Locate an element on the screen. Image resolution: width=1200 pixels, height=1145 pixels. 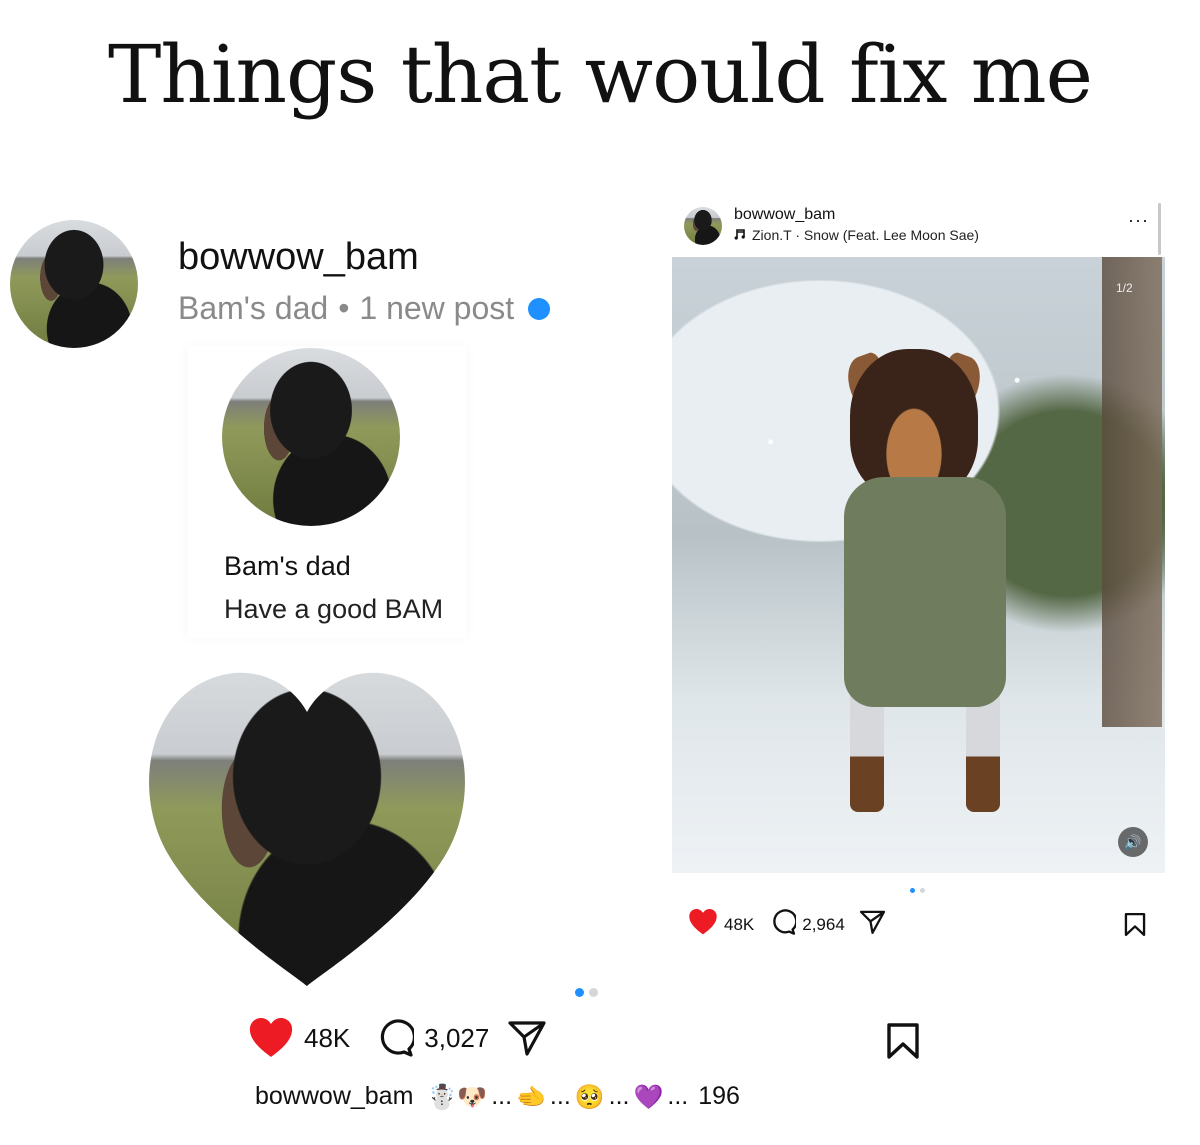
right-post-music: Zion.T · Snow (Feat. Lee Moon Sae) is located at coordinates (856, 235).